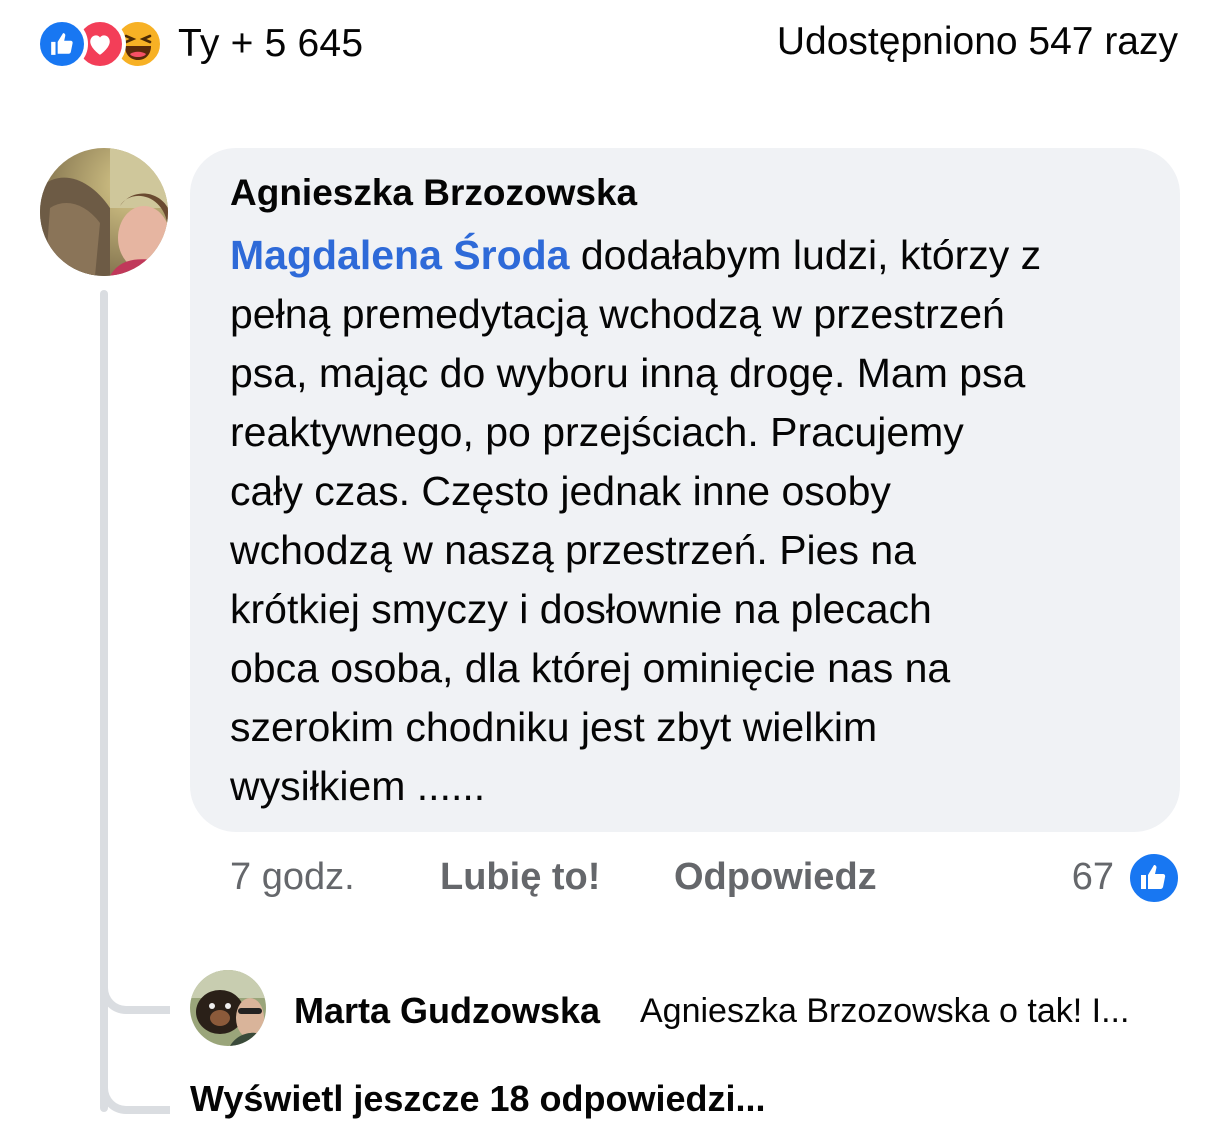 The height and width of the screenshot is (1138, 1220). I want to click on mention-link: Magdalena Środa, so click(399, 255).